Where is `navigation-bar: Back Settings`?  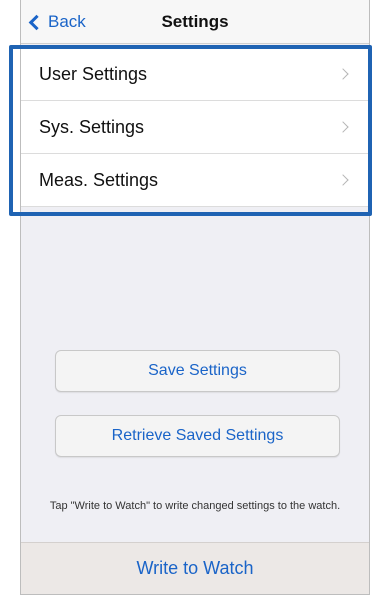 navigation-bar: Back Settings is located at coordinates (195, 22).